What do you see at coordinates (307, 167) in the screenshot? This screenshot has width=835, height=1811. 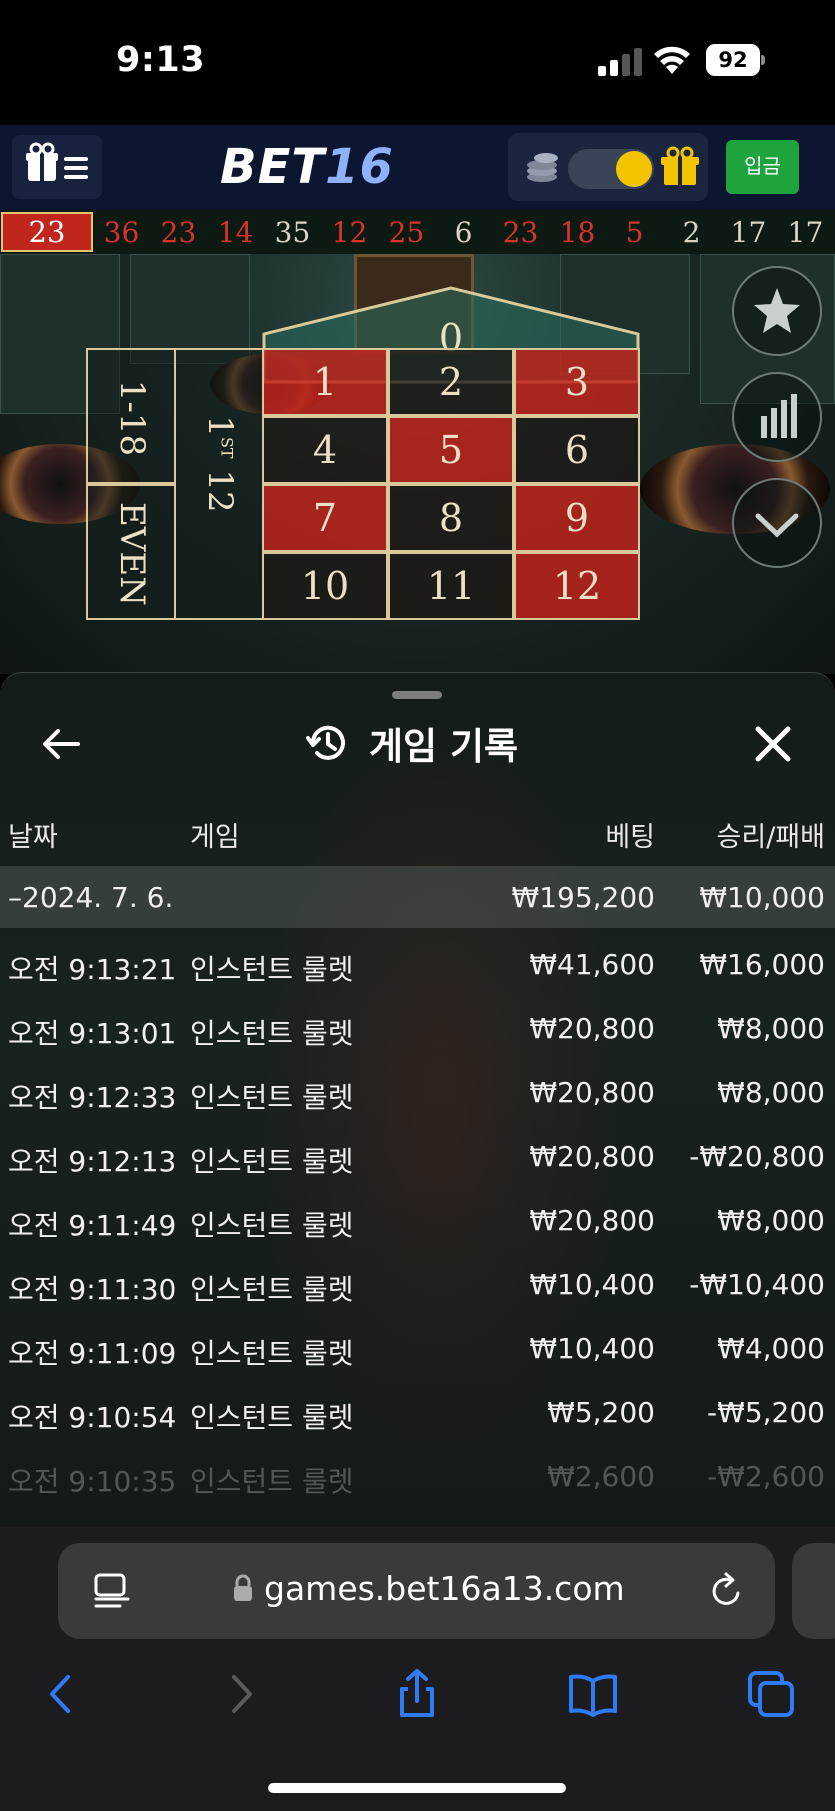 I see `bet16-logo: BET16` at bounding box center [307, 167].